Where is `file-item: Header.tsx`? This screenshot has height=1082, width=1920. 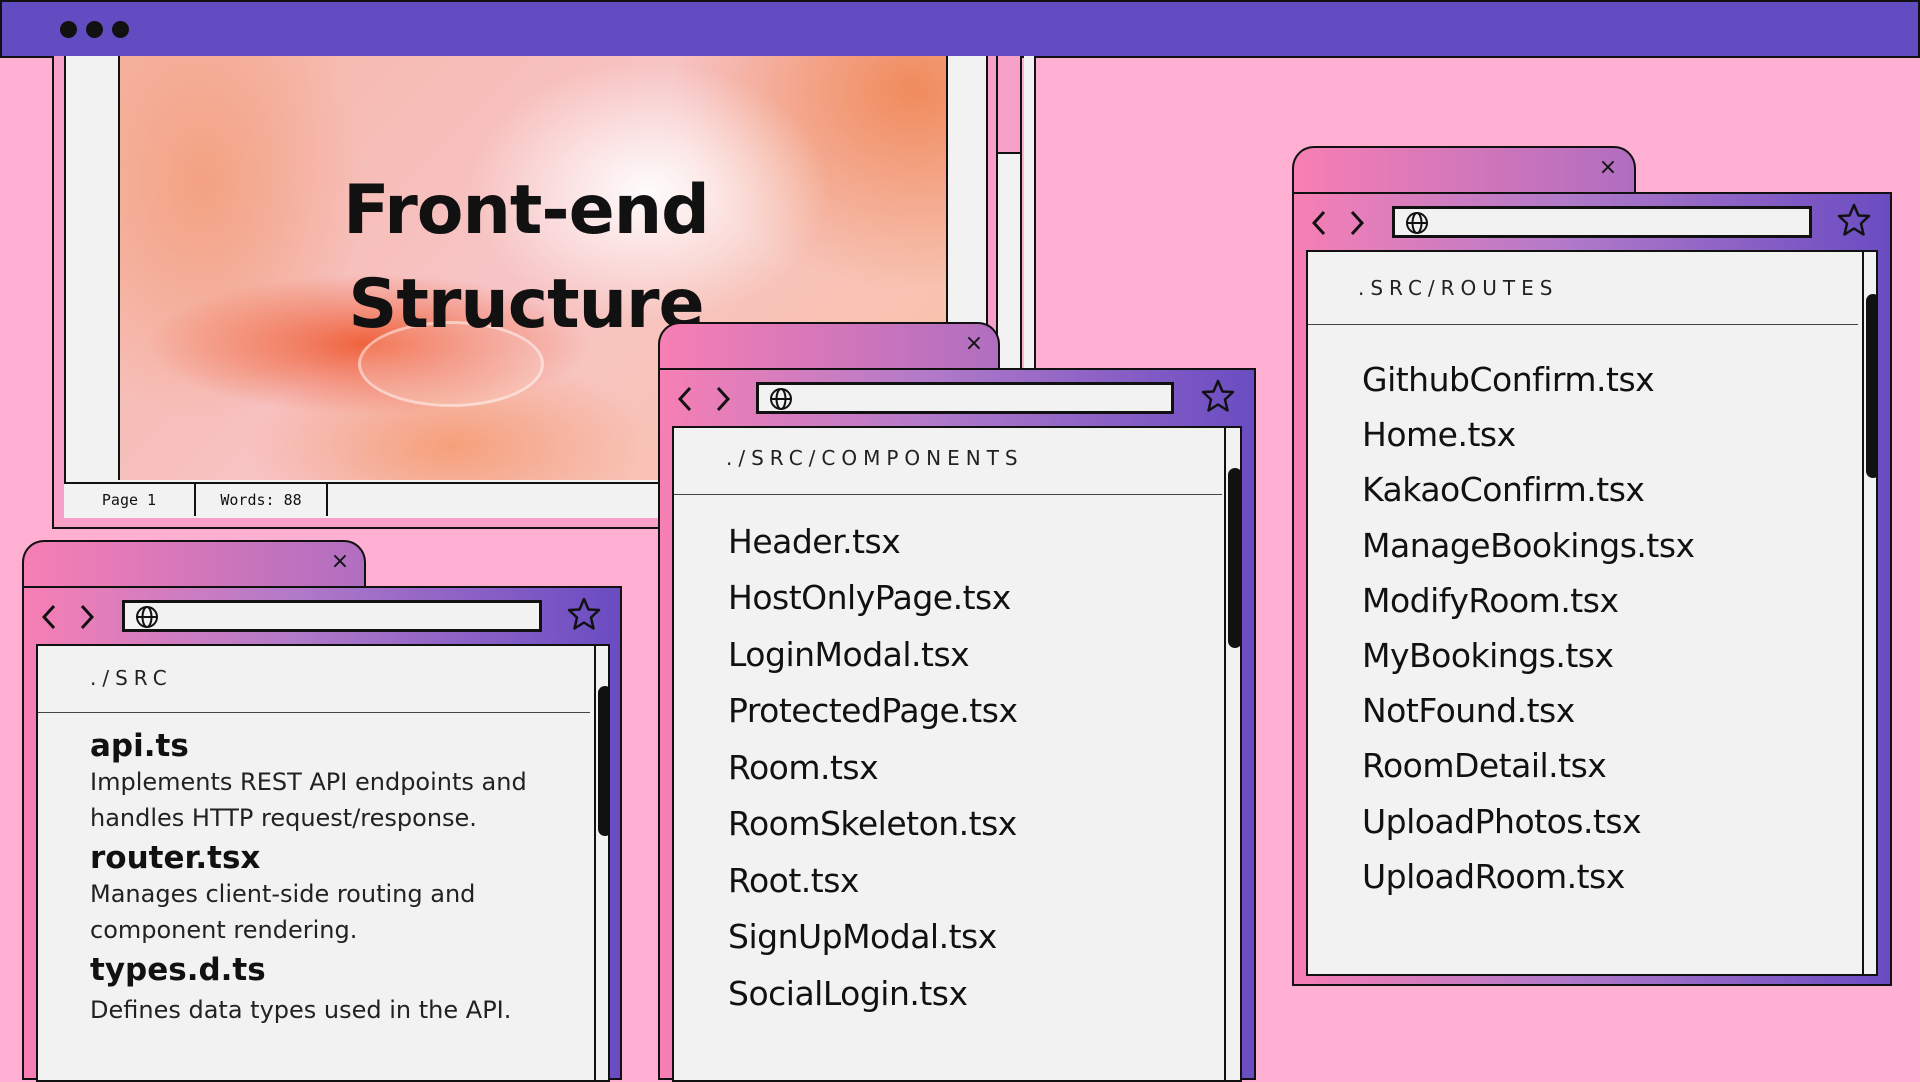 file-item: Header.tsx is located at coordinates (814, 541).